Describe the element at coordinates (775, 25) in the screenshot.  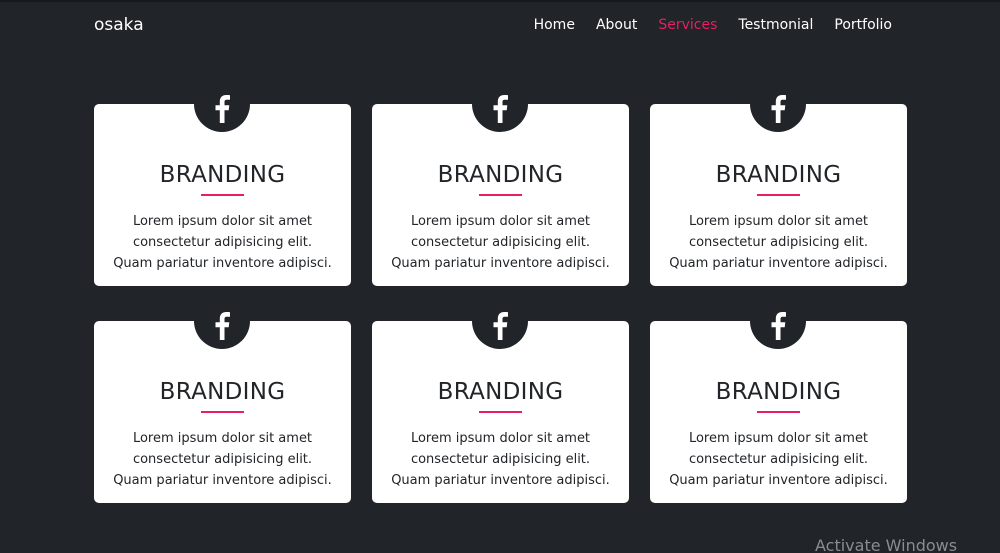
I see `nav-link-testmonial: Testmonial` at that location.